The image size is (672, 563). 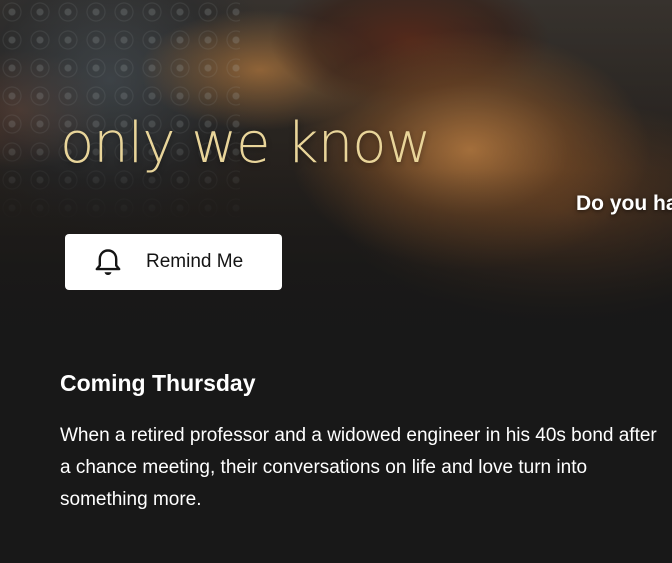 I want to click on title-logo: only we know, so click(x=245, y=143).